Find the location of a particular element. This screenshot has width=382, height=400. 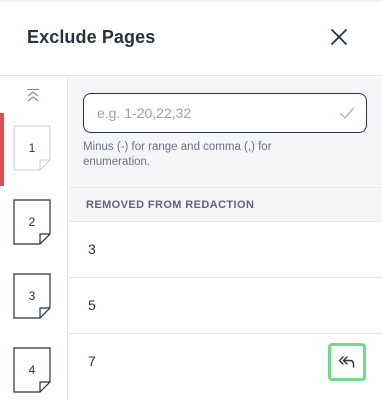

page-thumbnail-number: 4 is located at coordinates (32, 370).